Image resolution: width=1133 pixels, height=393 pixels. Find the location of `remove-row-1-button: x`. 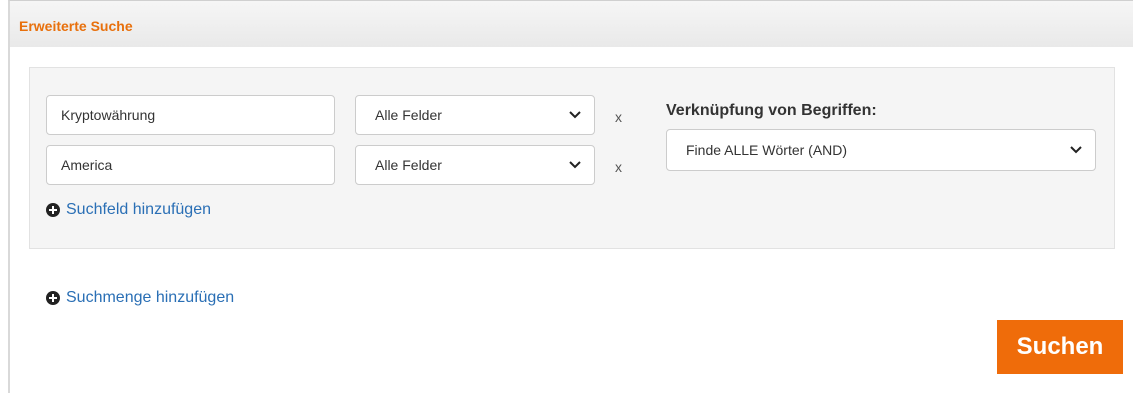

remove-row-1-button: x is located at coordinates (618, 117).